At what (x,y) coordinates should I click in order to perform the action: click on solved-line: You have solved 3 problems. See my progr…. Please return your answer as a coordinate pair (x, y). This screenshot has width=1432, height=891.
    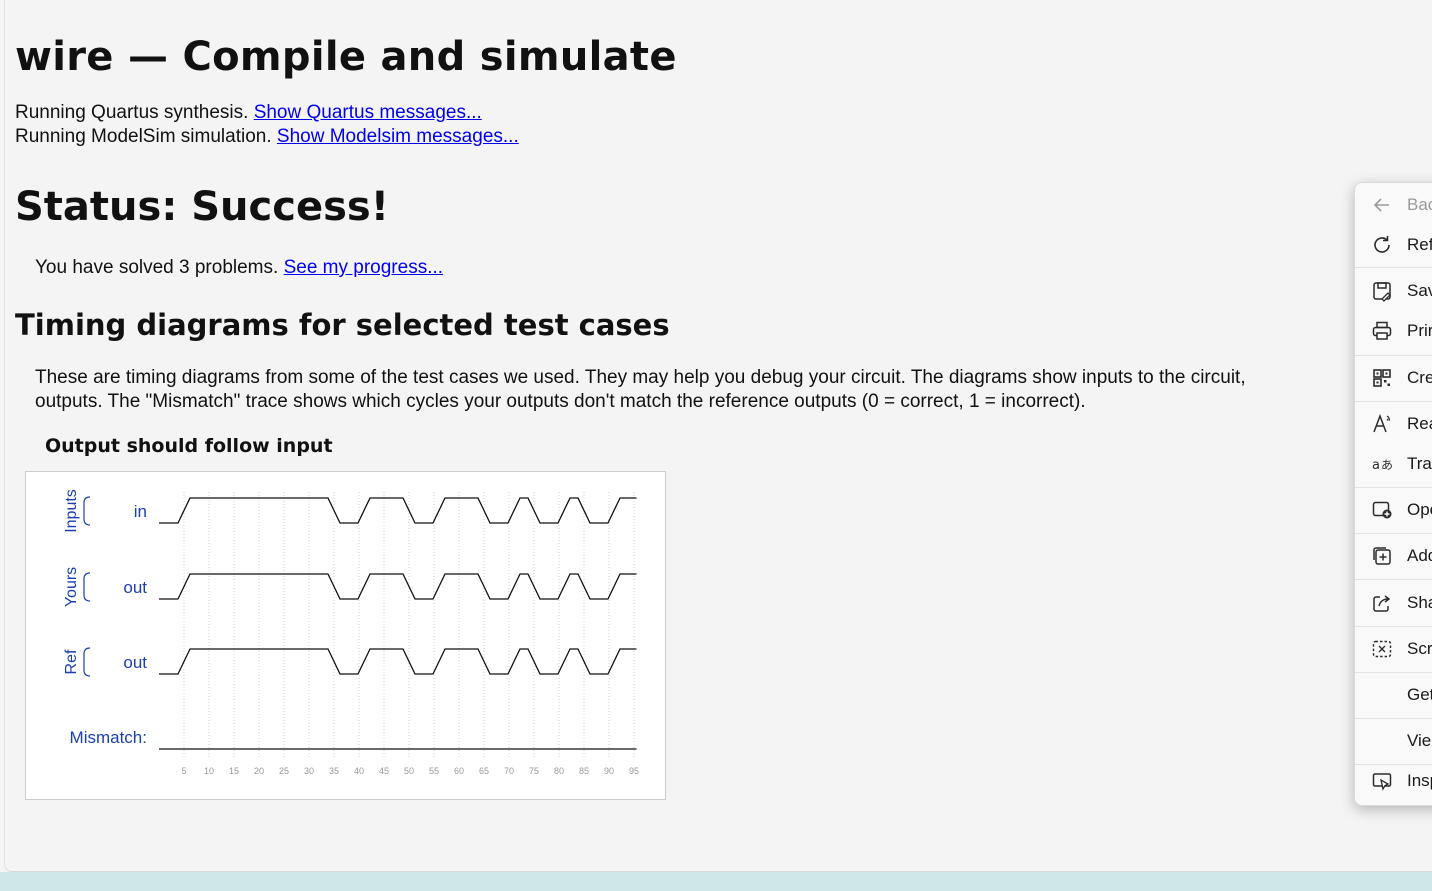
    Looking at the image, I should click on (239, 268).